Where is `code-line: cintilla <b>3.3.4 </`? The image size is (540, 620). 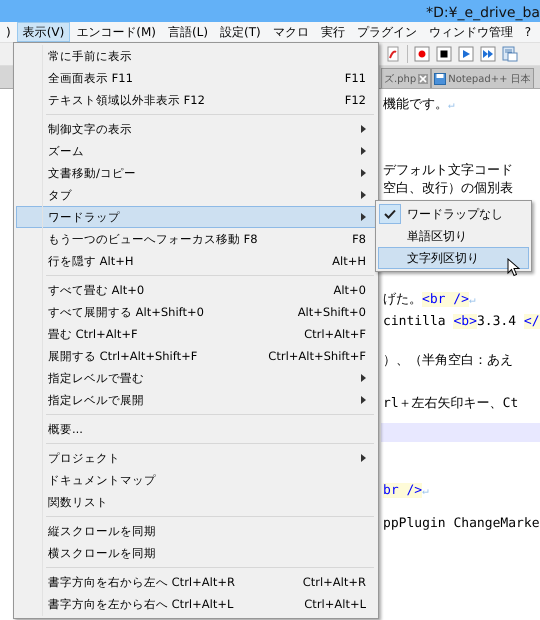
code-line: cintilla <b>3.3.4 </ is located at coordinates (461, 322).